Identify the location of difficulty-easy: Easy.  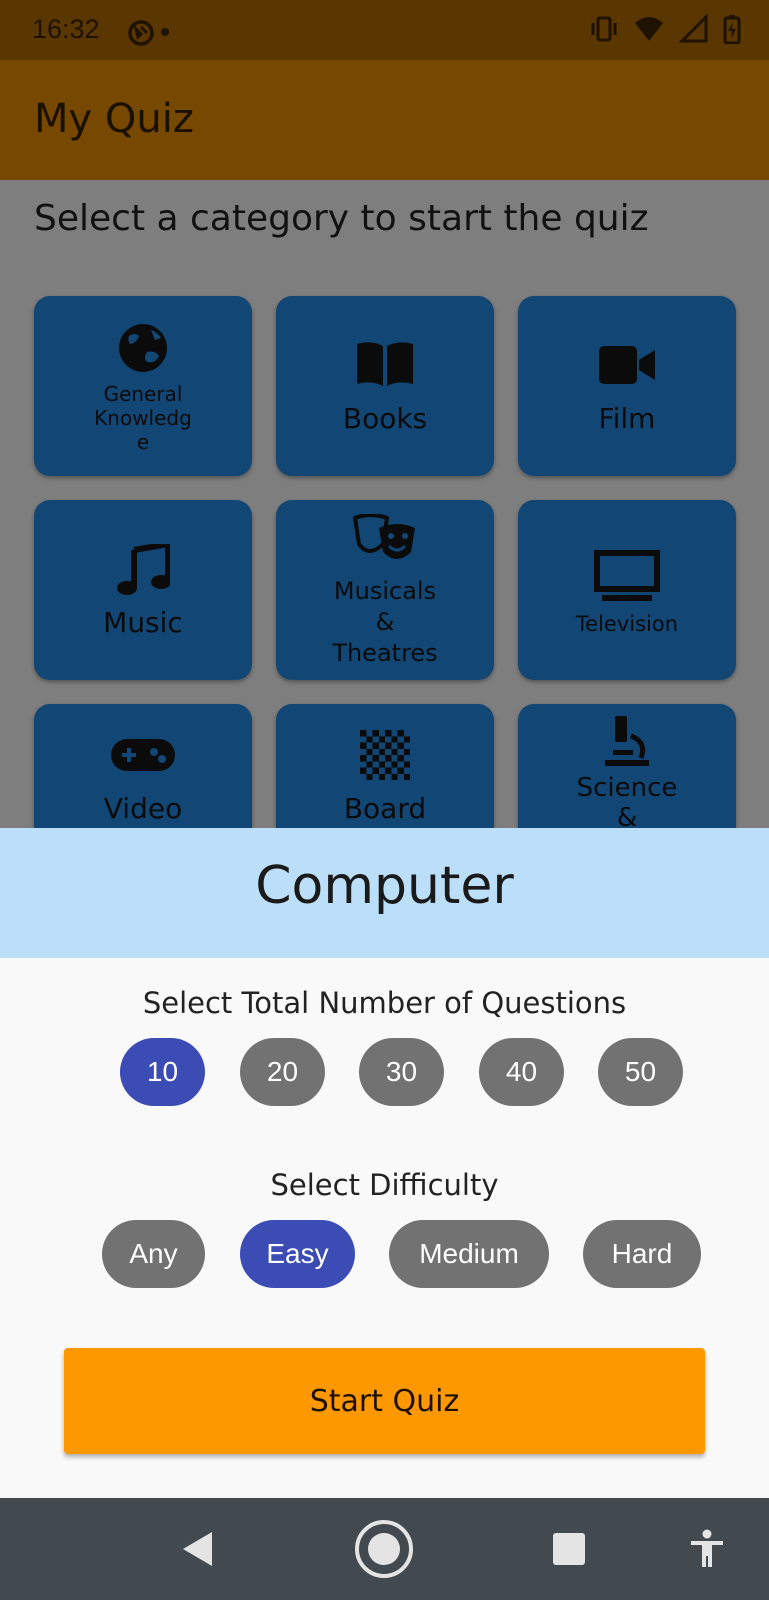
(297, 1254).